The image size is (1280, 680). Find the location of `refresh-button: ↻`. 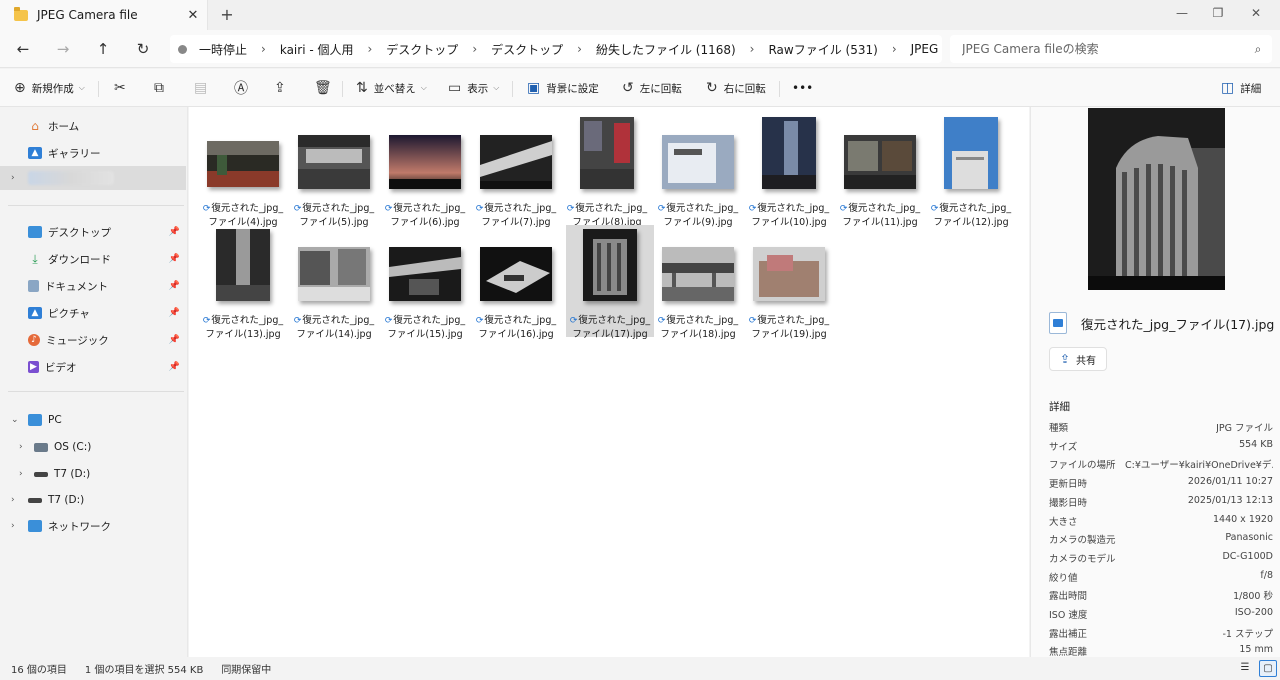

refresh-button: ↻ is located at coordinates (143, 49).